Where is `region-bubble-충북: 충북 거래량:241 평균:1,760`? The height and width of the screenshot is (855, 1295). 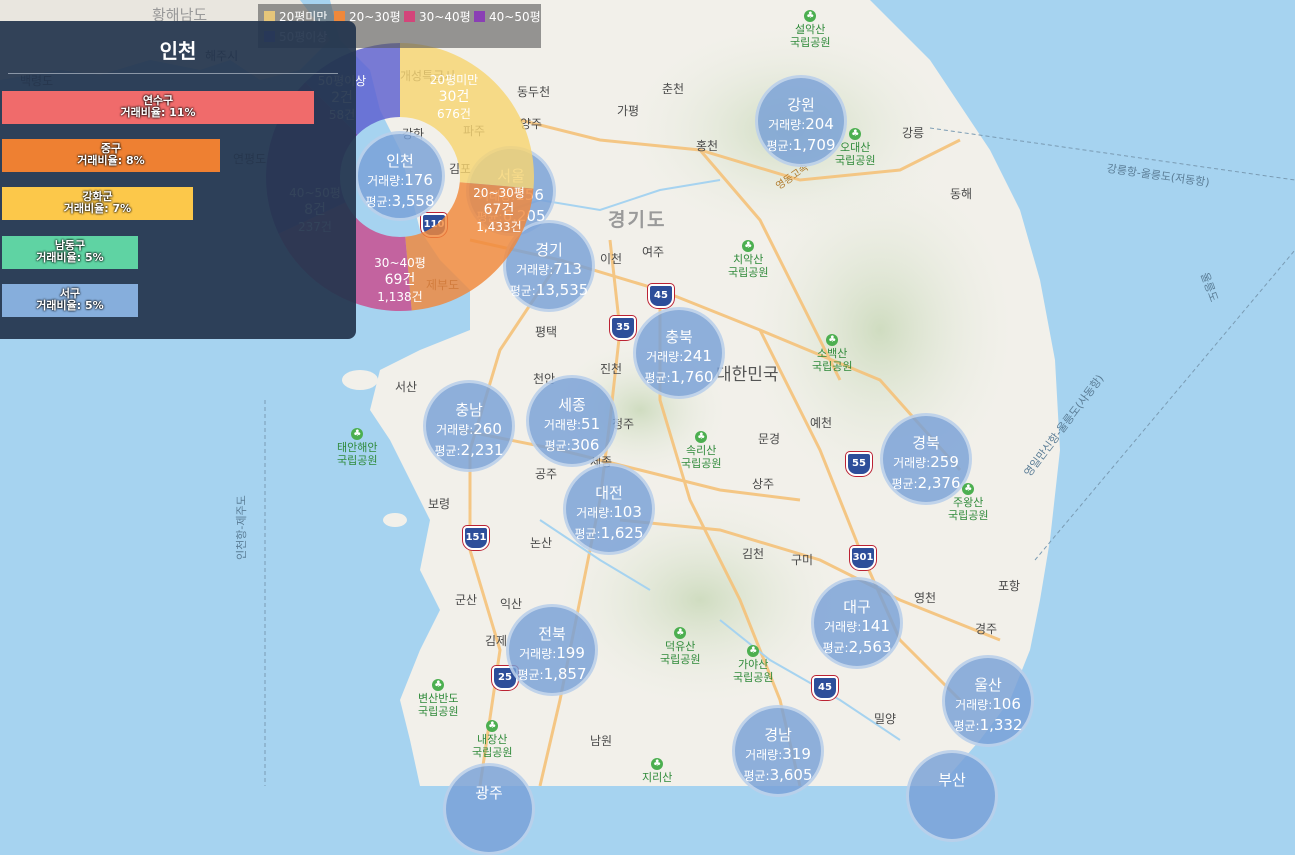 region-bubble-충북: 충북 거래량:241 평균:1,760 is located at coordinates (679, 353).